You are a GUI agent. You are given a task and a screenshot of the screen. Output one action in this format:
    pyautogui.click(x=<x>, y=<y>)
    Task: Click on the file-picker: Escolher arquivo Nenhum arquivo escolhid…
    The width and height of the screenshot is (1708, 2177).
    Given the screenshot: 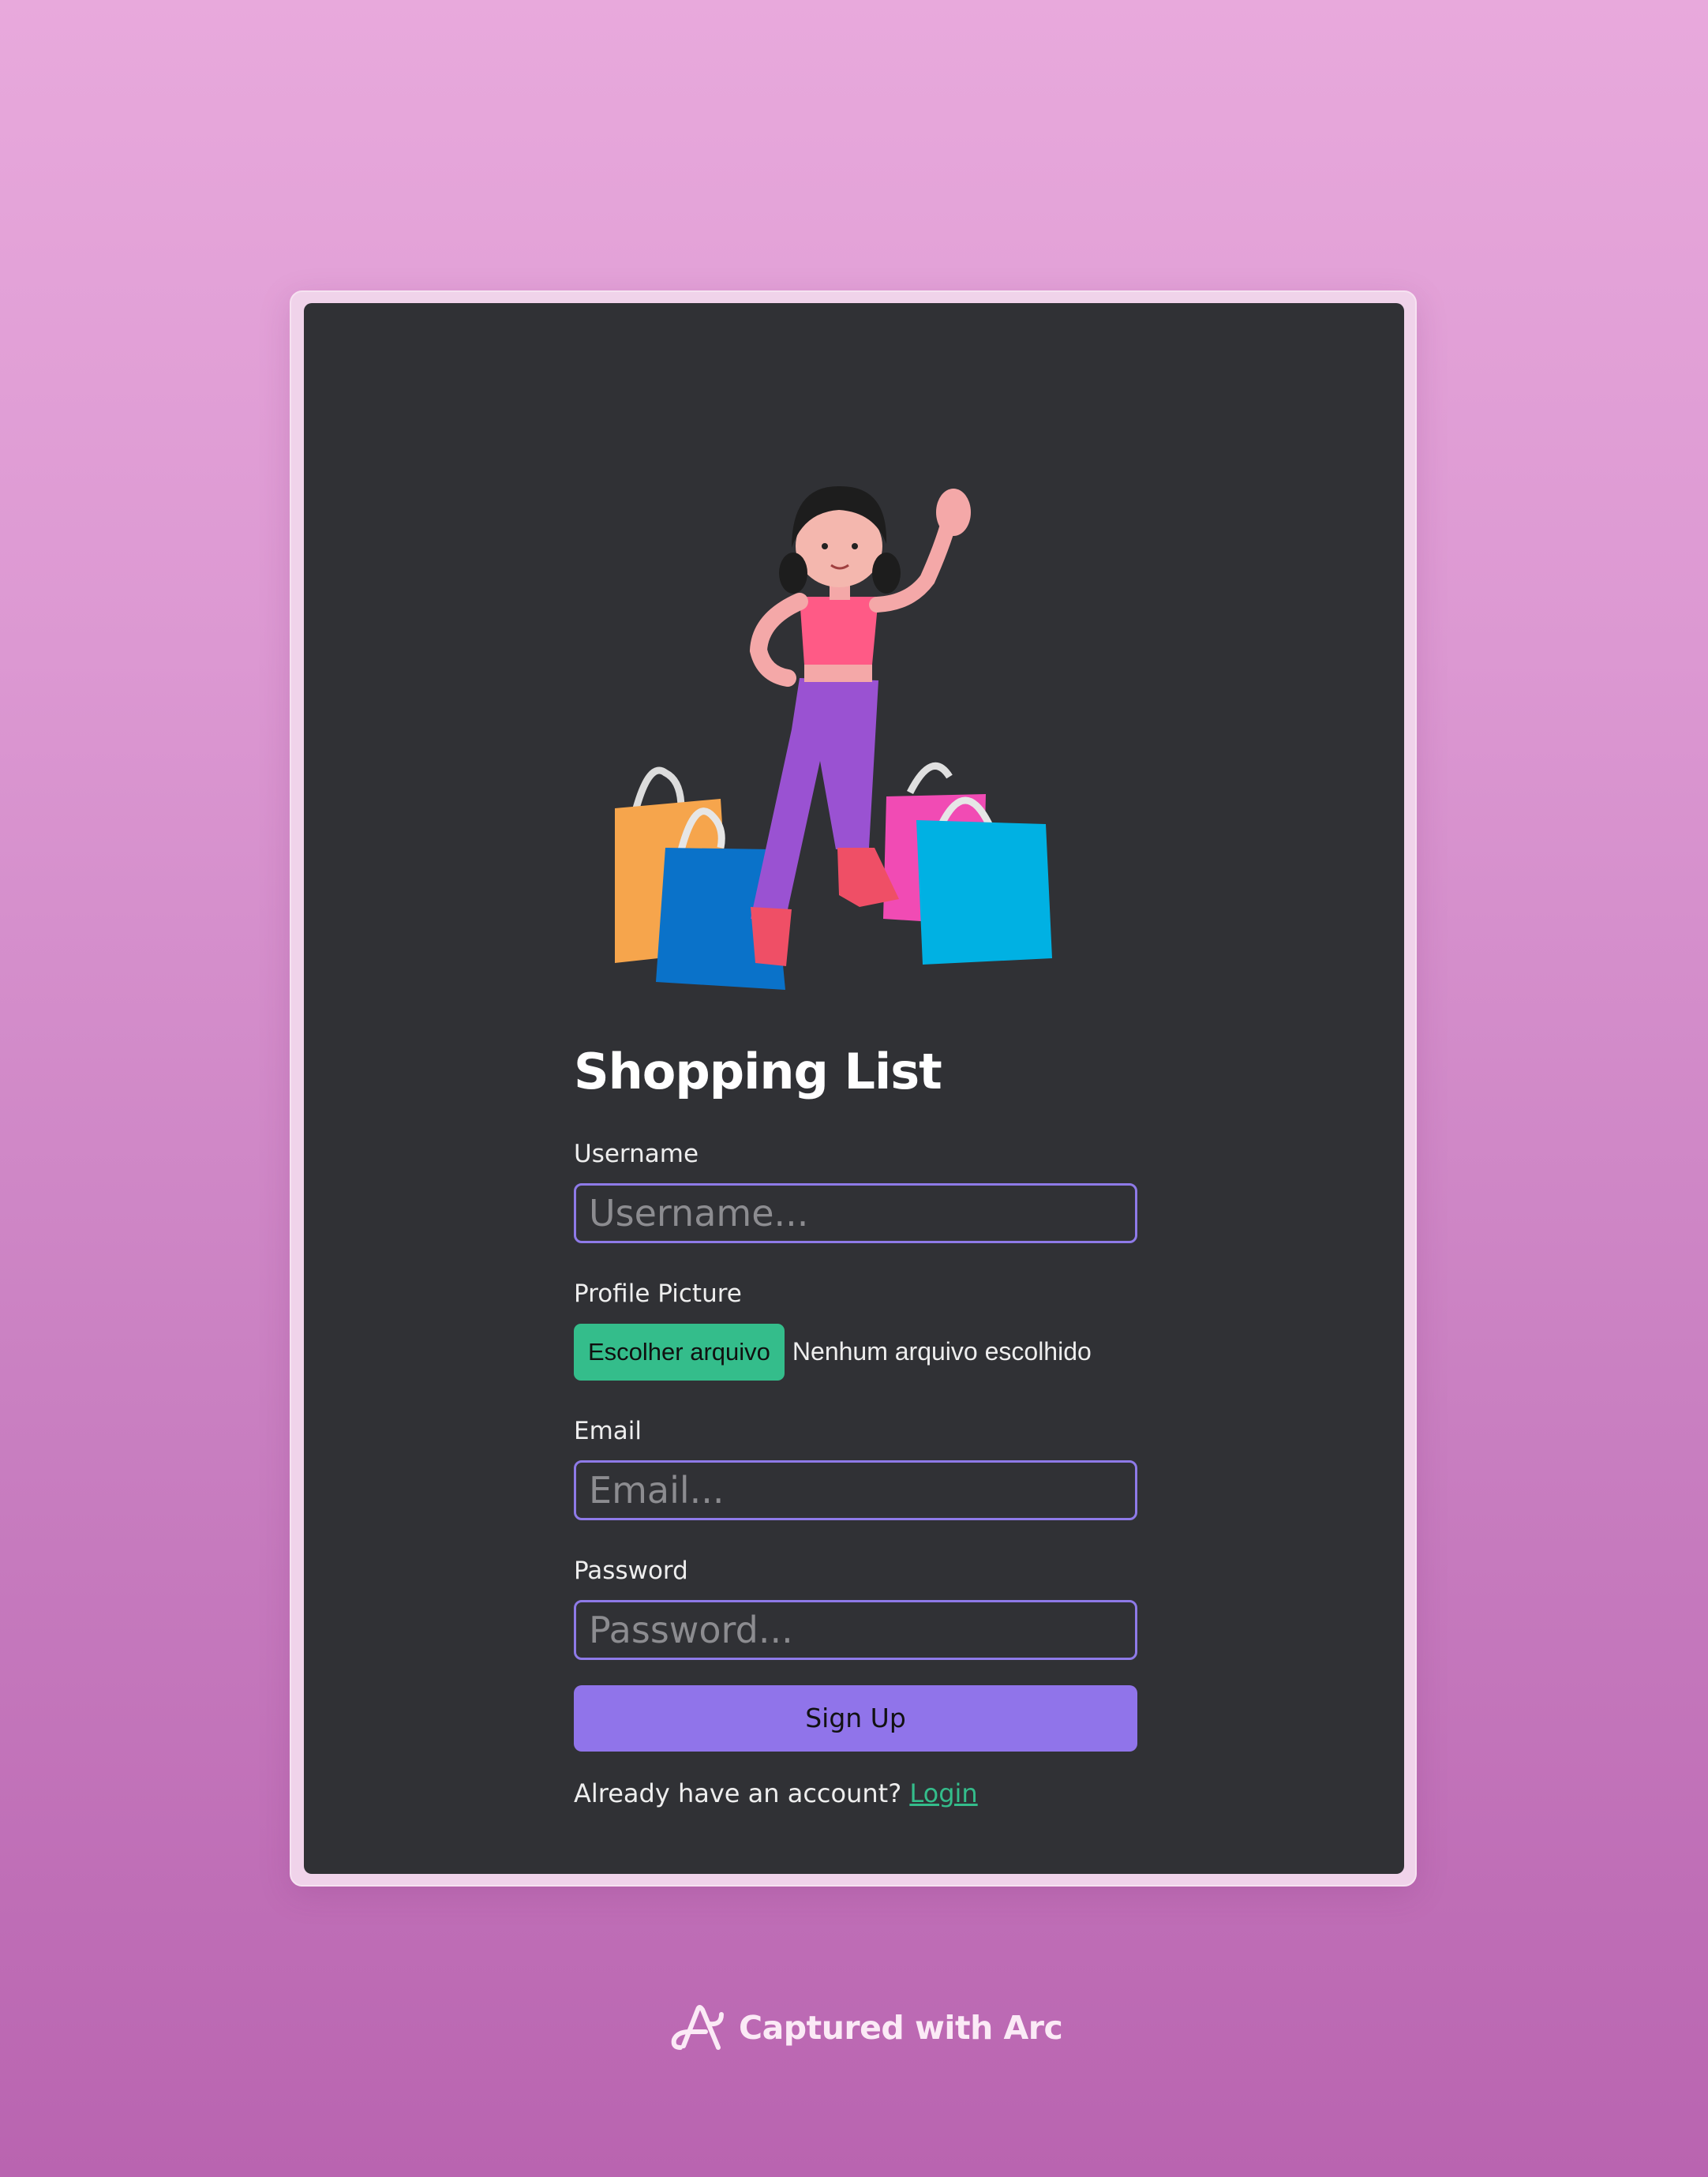 What is the action you would take?
    pyautogui.click(x=856, y=1352)
    